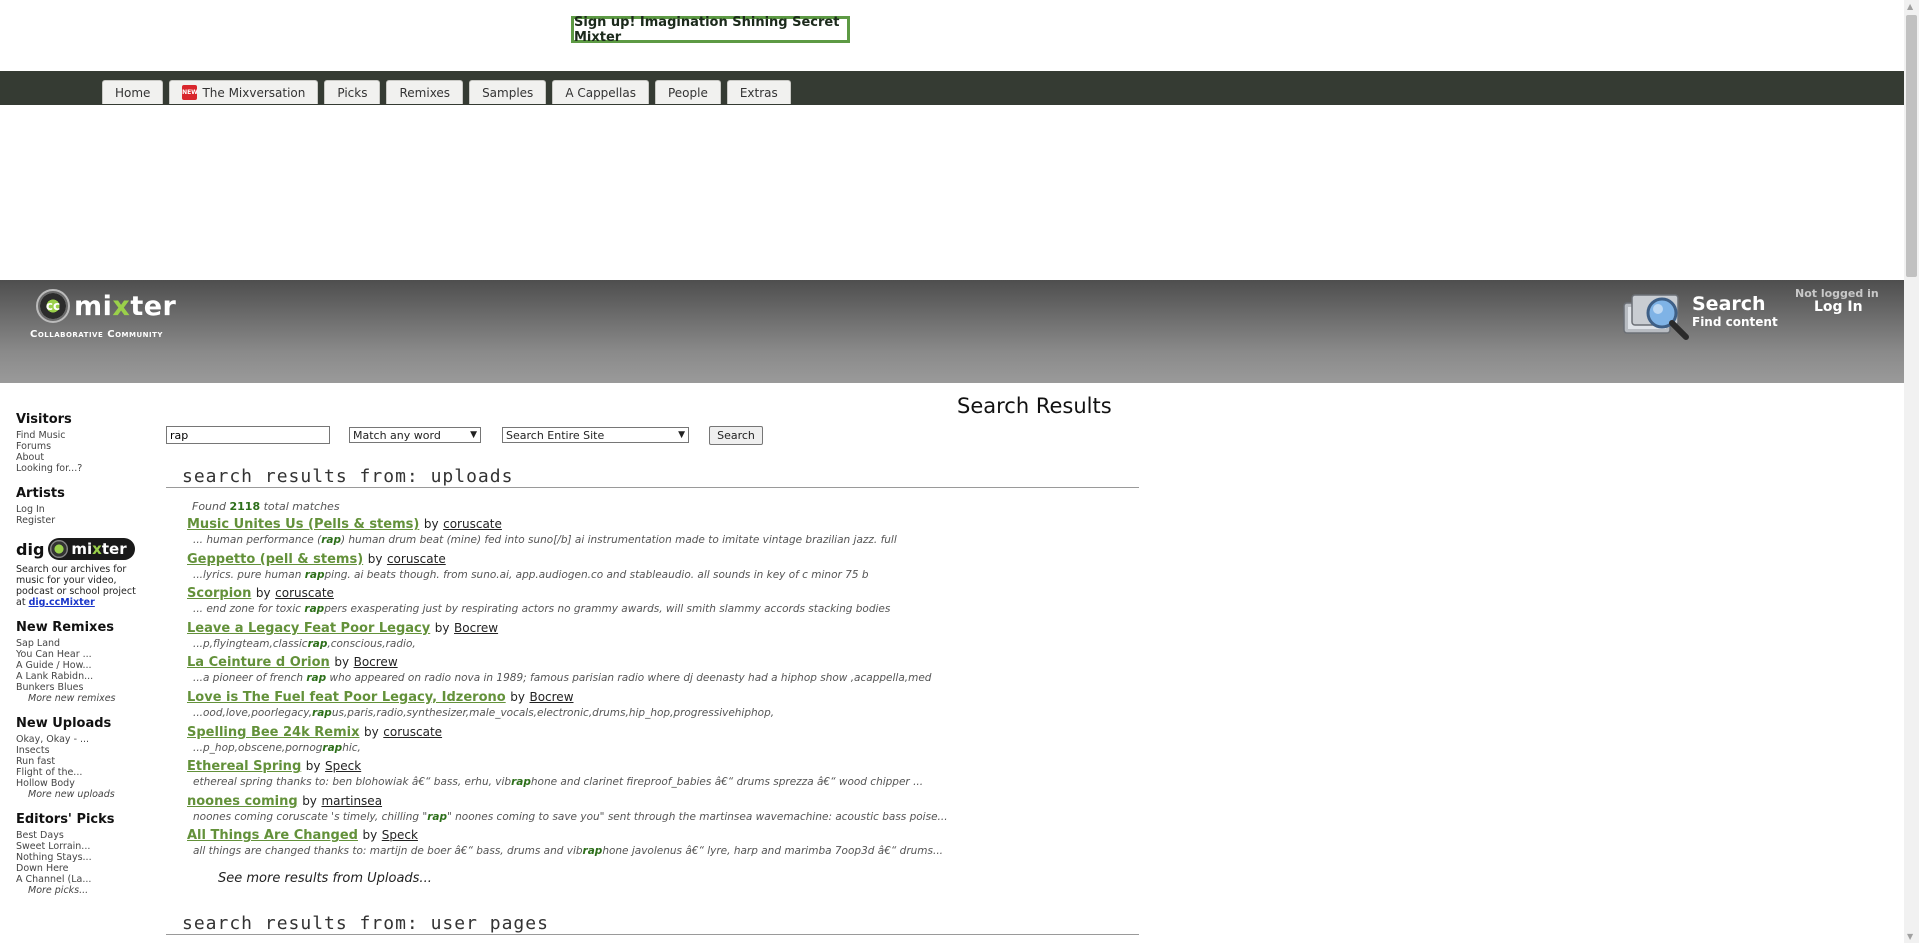 This screenshot has width=1919, height=943. What do you see at coordinates (78, 643) in the screenshot?
I see `sidebar-remix-item: Sap Land` at bounding box center [78, 643].